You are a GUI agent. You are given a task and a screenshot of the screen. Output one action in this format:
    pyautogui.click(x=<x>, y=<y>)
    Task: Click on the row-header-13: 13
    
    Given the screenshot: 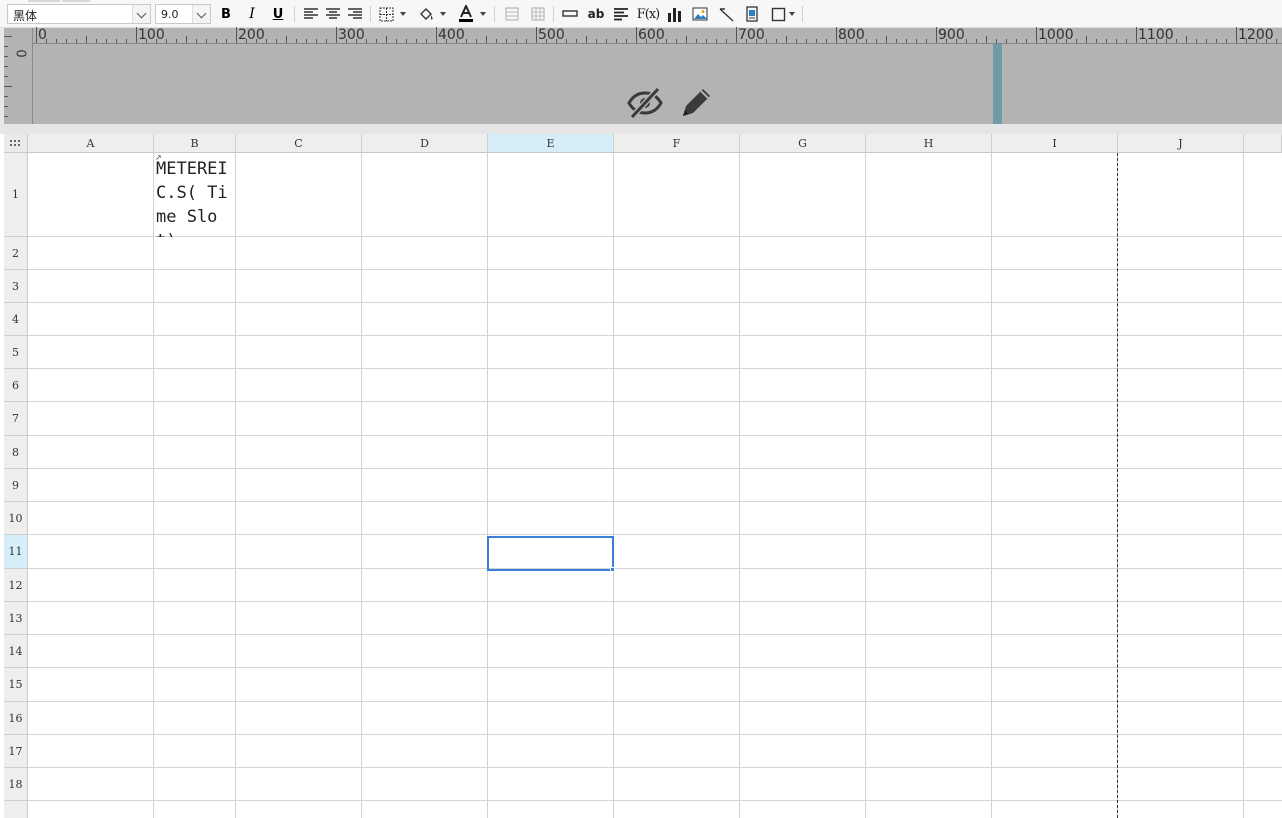 What is the action you would take?
    pyautogui.click(x=16, y=618)
    